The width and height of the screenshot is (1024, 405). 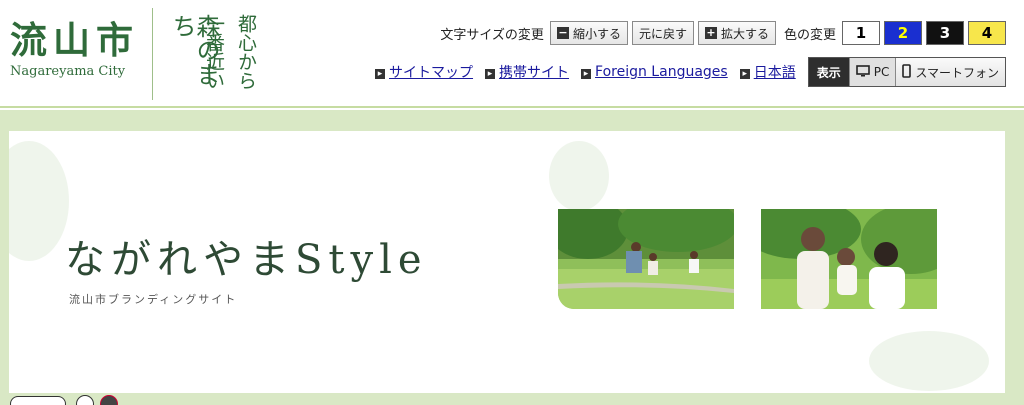 What do you see at coordinates (214, 52) in the screenshot?
I see `catch-line-2: 一番近い` at bounding box center [214, 52].